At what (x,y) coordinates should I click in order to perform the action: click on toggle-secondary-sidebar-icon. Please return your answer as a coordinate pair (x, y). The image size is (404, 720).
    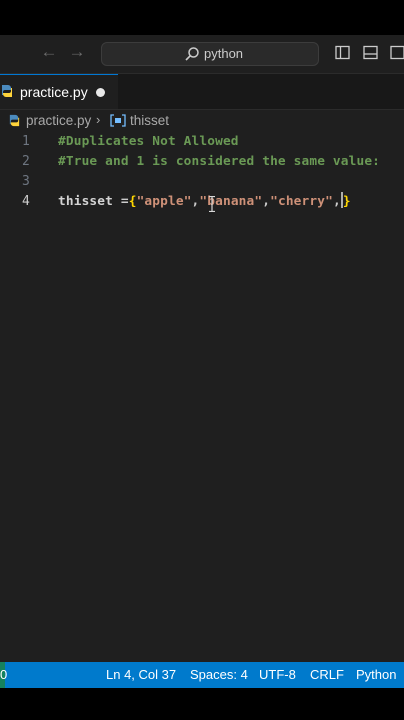
    Looking at the image, I should click on (397, 52).